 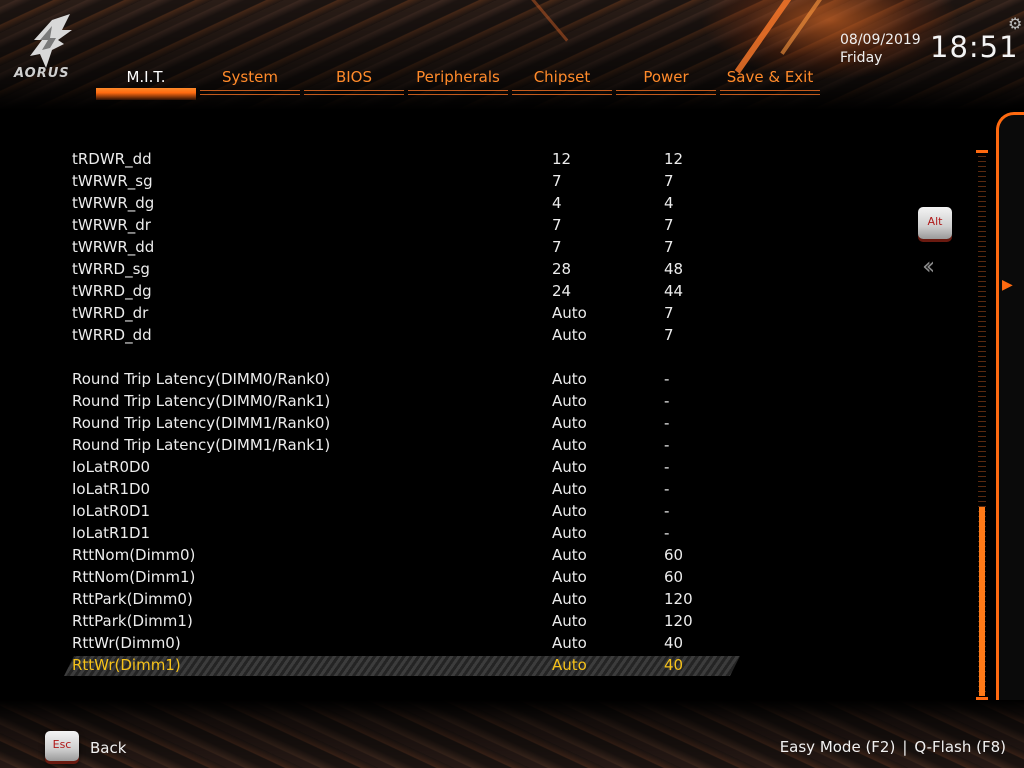 What do you see at coordinates (380, 665) in the screenshot?
I see `settings-row: RttWr(Dimm1) Auto 40` at bounding box center [380, 665].